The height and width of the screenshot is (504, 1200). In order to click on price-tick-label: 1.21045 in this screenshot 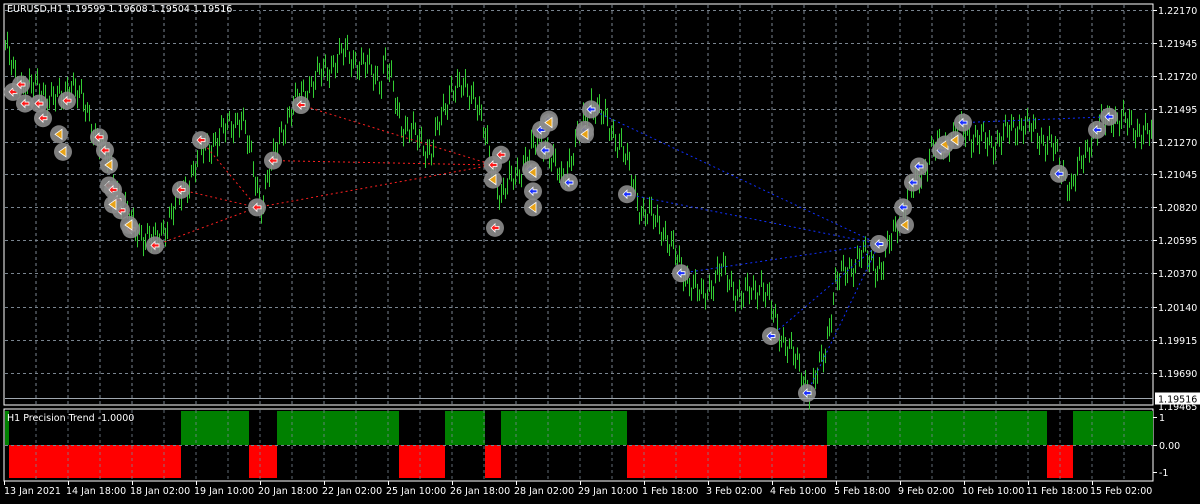, I will do `click(1177, 175)`.